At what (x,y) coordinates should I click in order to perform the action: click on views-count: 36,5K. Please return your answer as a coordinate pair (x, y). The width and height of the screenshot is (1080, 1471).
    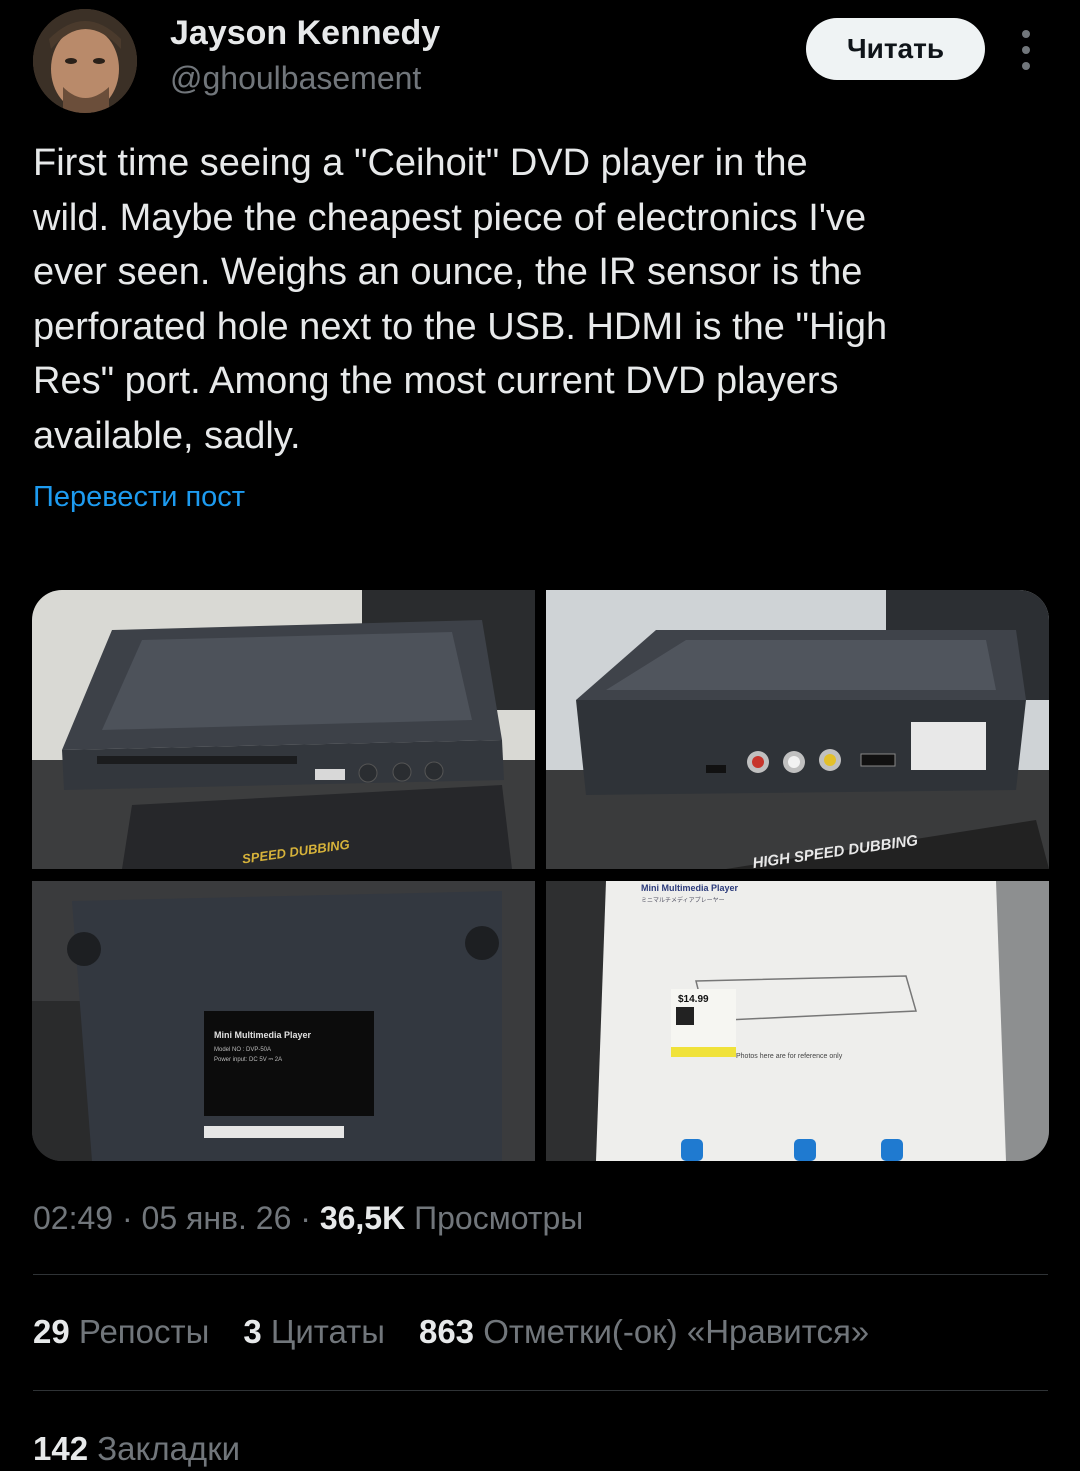
    Looking at the image, I should click on (362, 1218).